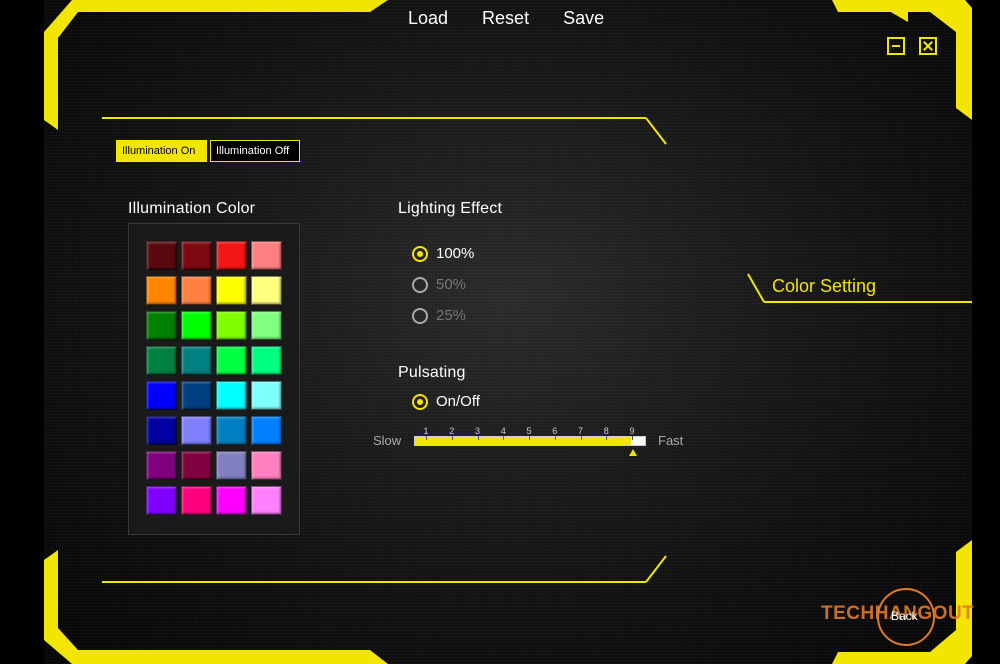 The image size is (1000, 664). What do you see at coordinates (928, 46) in the screenshot?
I see `close-icon` at bounding box center [928, 46].